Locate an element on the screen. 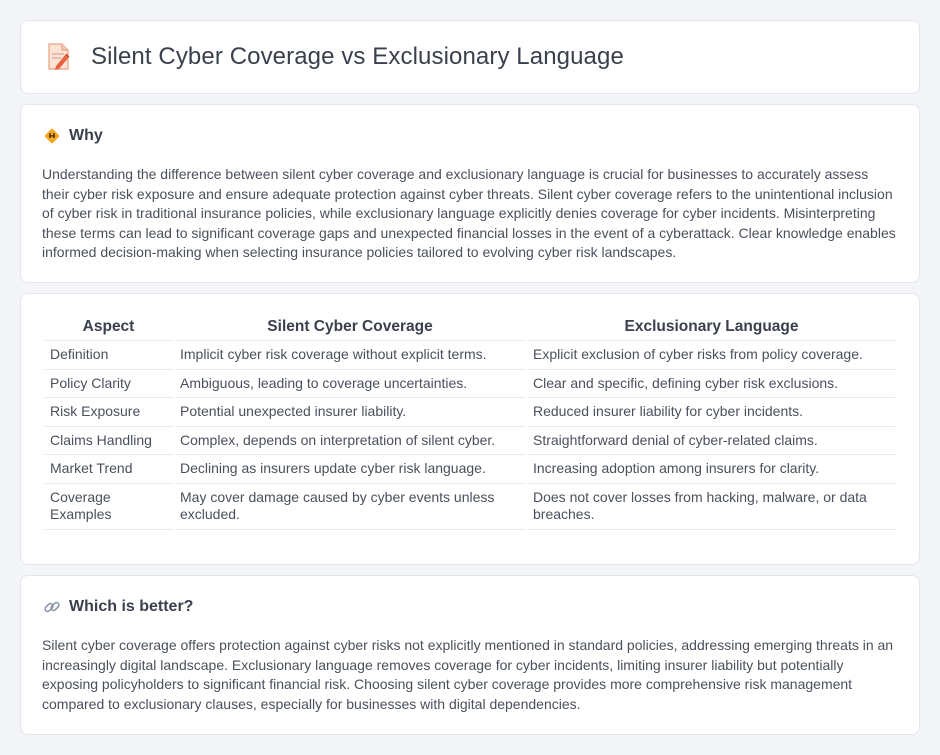 This screenshot has width=940, height=755. header-silent-cyber: Silent Cyber Coverage is located at coordinates (350, 328).